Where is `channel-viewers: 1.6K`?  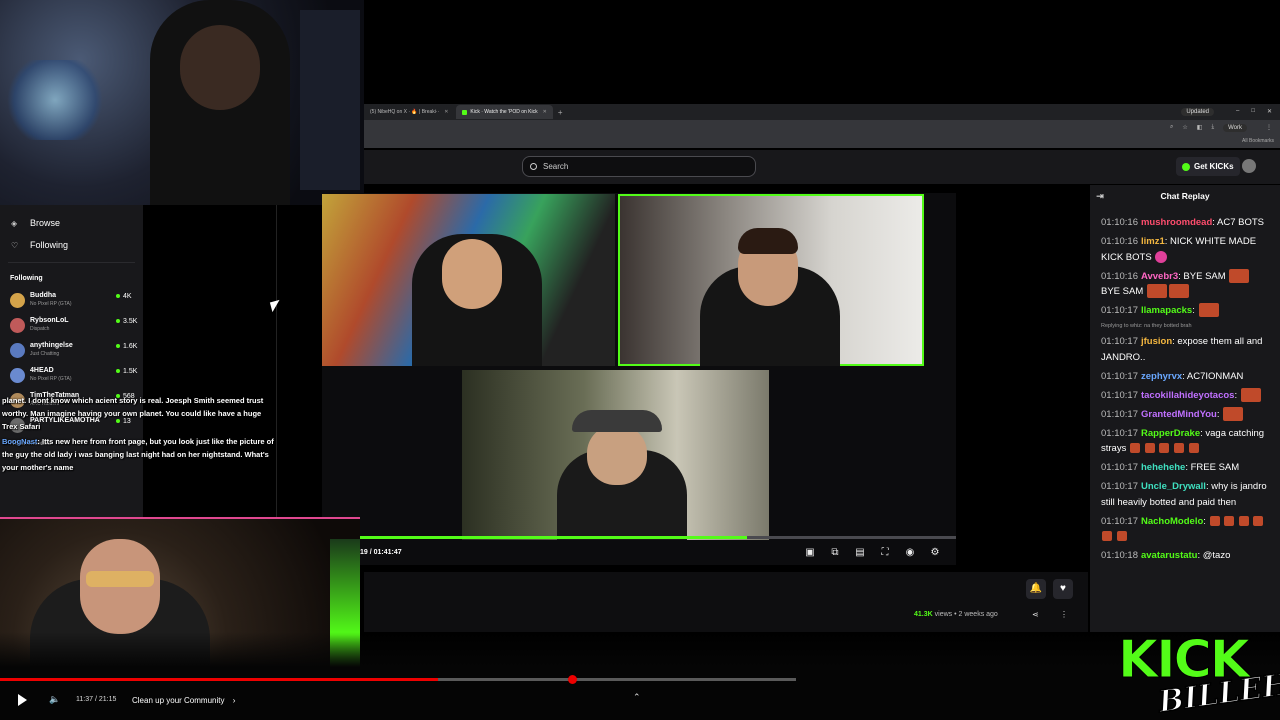 channel-viewers: 1.6K is located at coordinates (126, 346).